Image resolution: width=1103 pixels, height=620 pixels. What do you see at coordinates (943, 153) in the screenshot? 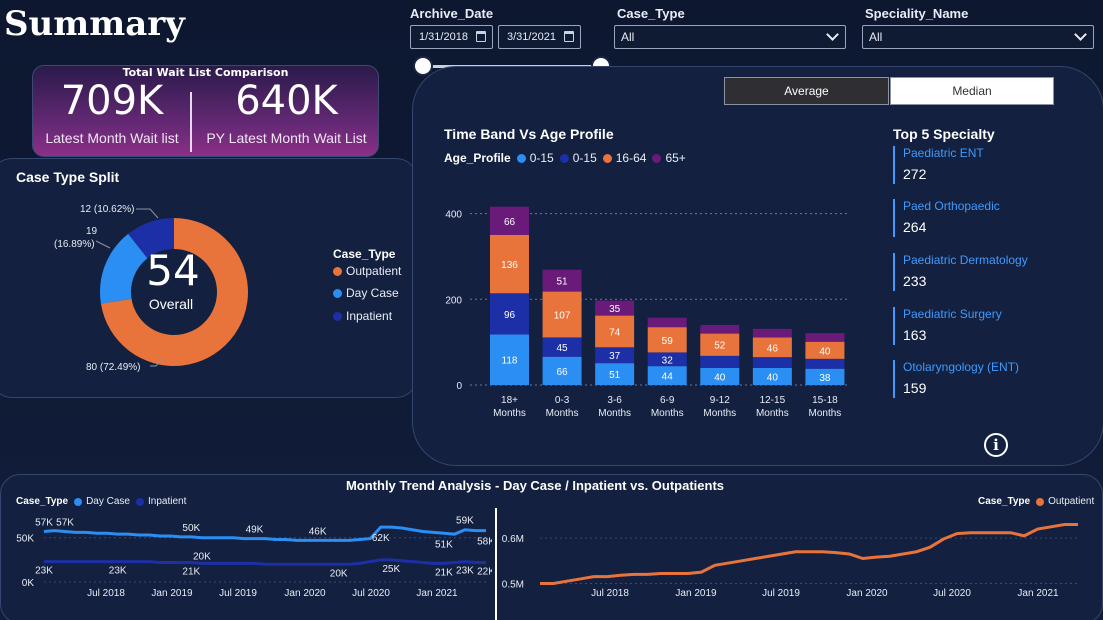
I see `specialty-name: Paediatric ENT` at bounding box center [943, 153].